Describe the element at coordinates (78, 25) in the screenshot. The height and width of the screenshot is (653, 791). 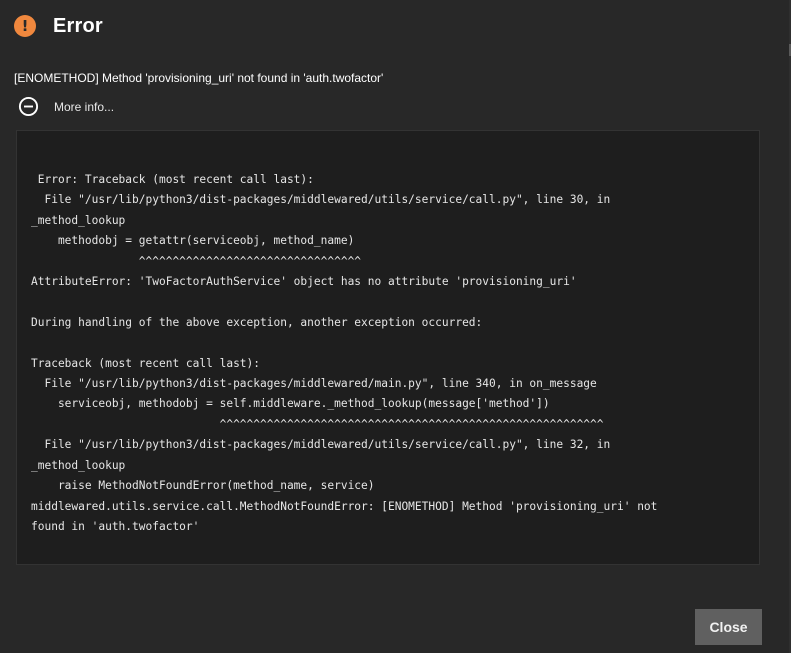
I see `dialog-title: Error` at that location.